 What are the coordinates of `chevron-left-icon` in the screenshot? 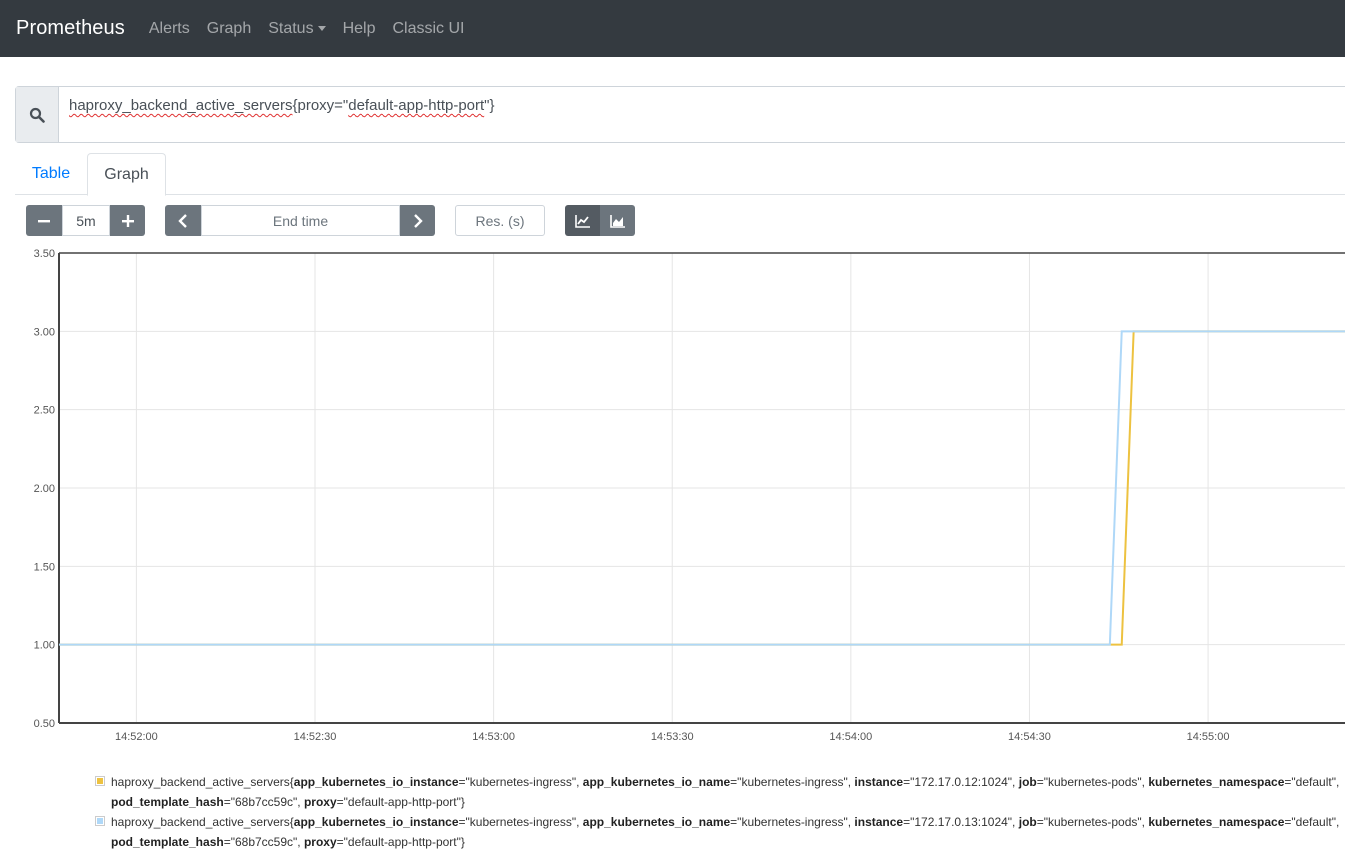 It's located at (182, 220).